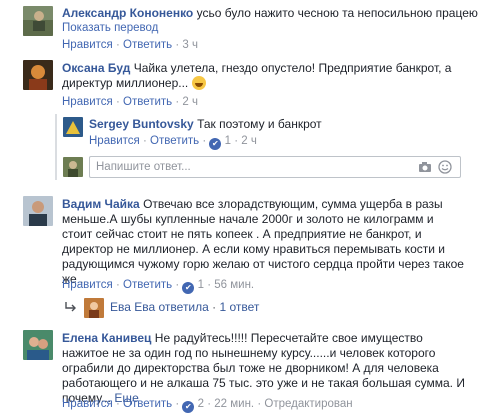 This screenshot has height=417, width=500. What do you see at coordinates (308, 404) in the screenshot?
I see `edited-label: Отредактирован` at bounding box center [308, 404].